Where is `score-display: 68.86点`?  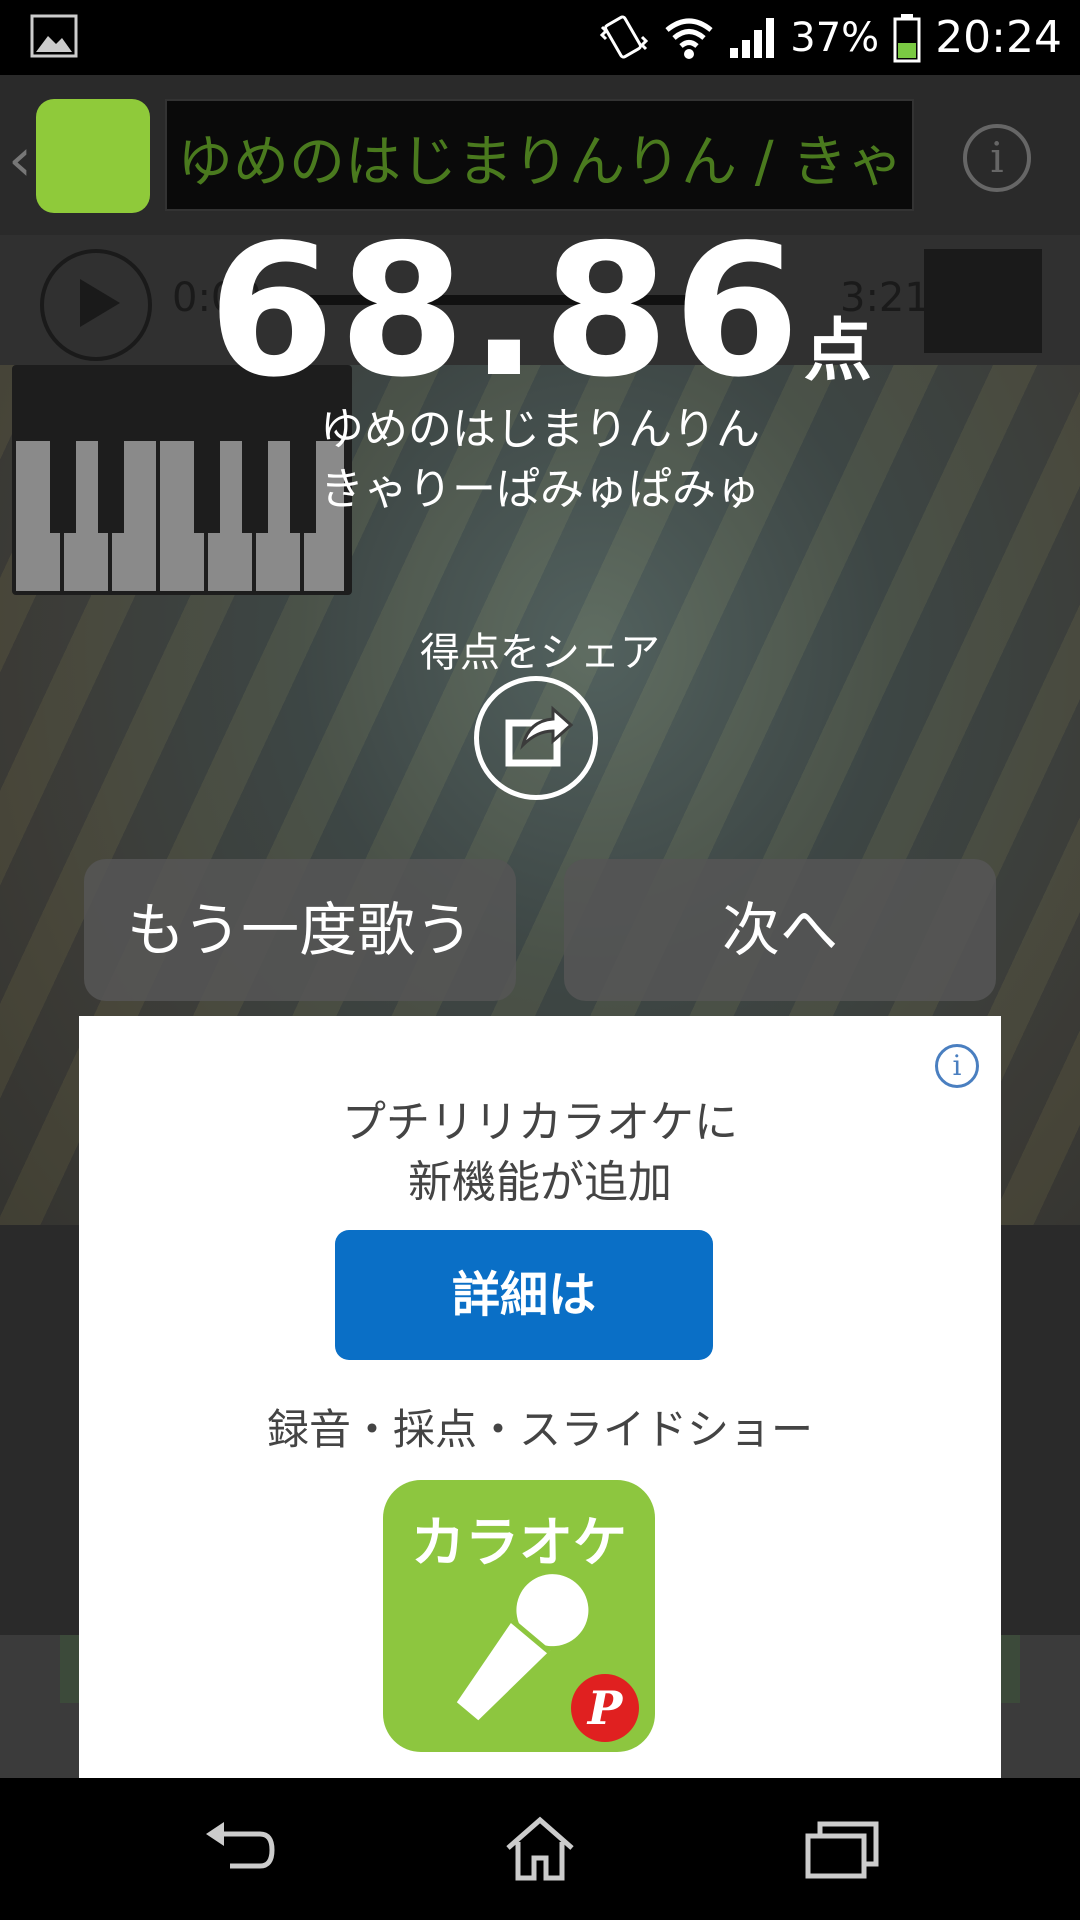
score-display: 68.86点 is located at coordinates (540, 311).